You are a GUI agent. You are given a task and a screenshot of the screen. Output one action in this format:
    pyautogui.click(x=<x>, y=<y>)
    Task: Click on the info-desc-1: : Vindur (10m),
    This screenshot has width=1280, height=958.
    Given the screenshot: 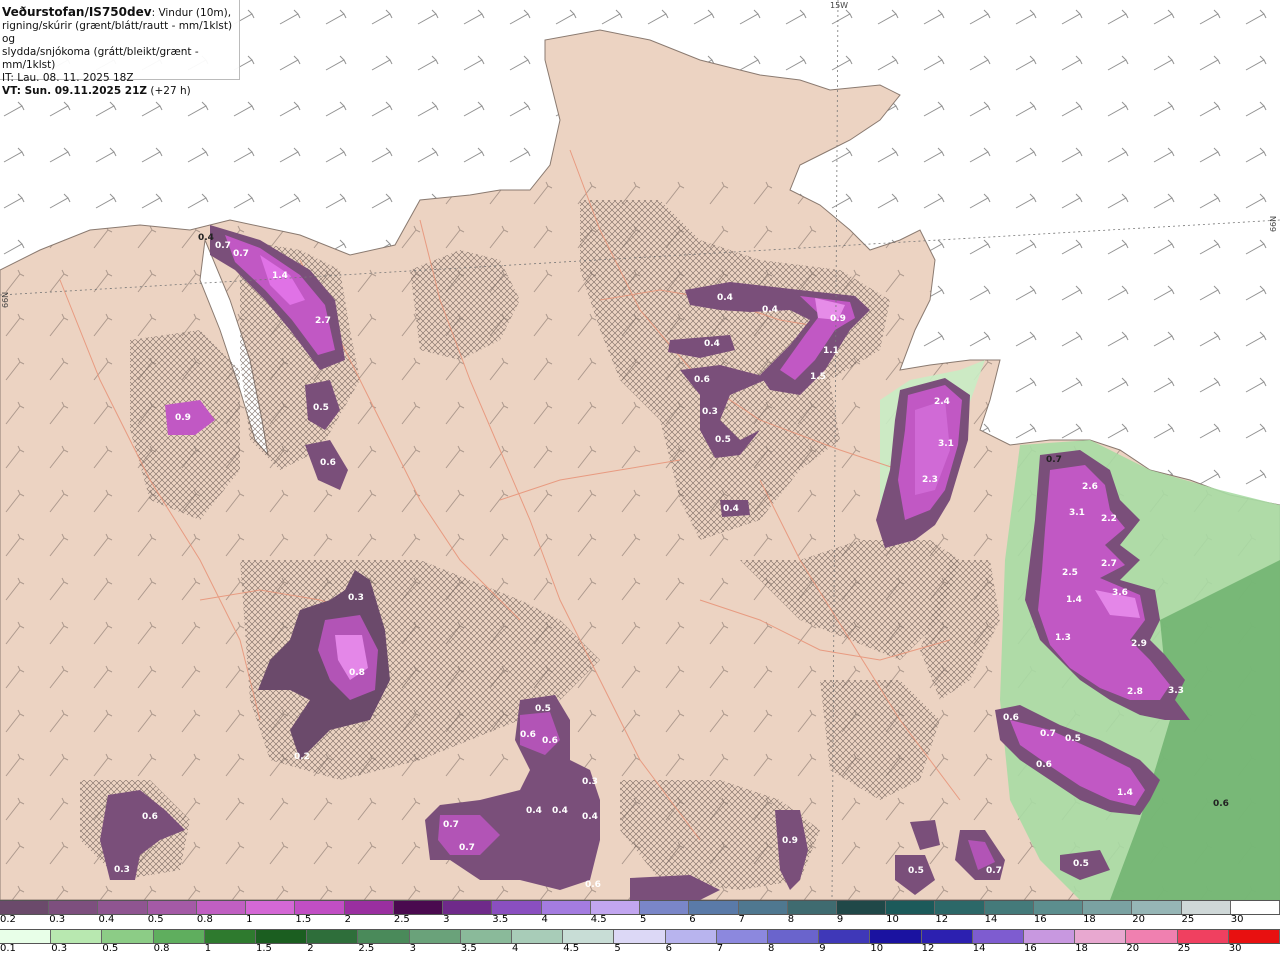 What is the action you would take?
    pyautogui.click(x=191, y=13)
    